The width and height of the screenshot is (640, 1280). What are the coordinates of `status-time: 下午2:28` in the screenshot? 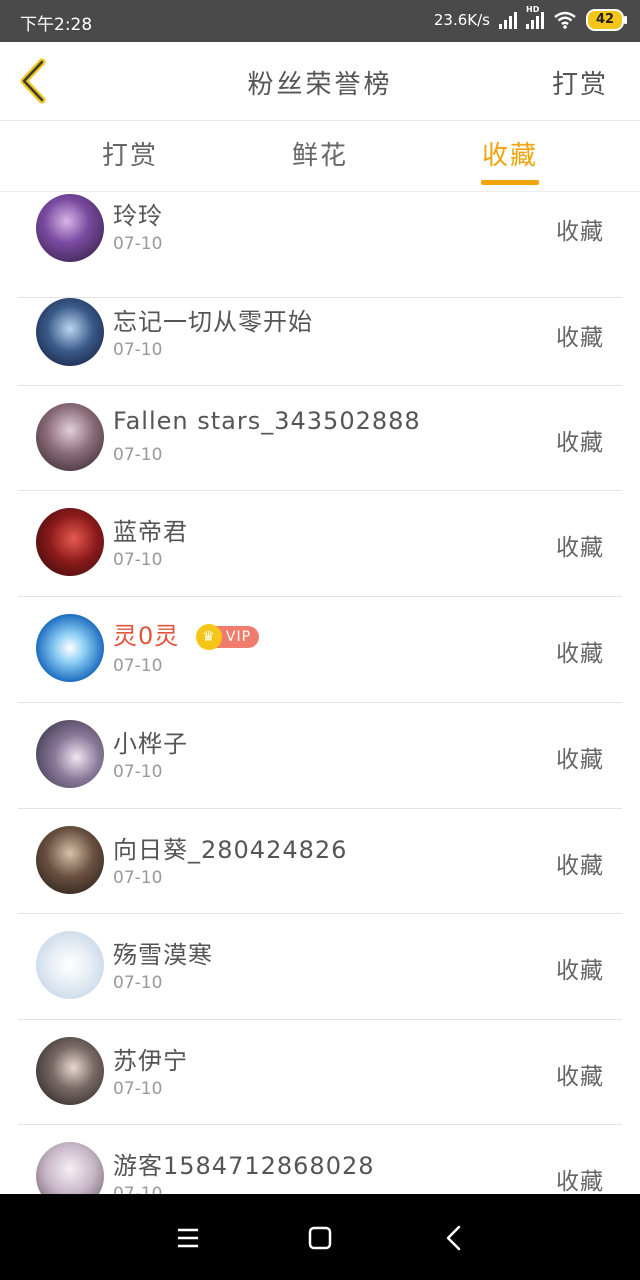 It's located at (56, 25).